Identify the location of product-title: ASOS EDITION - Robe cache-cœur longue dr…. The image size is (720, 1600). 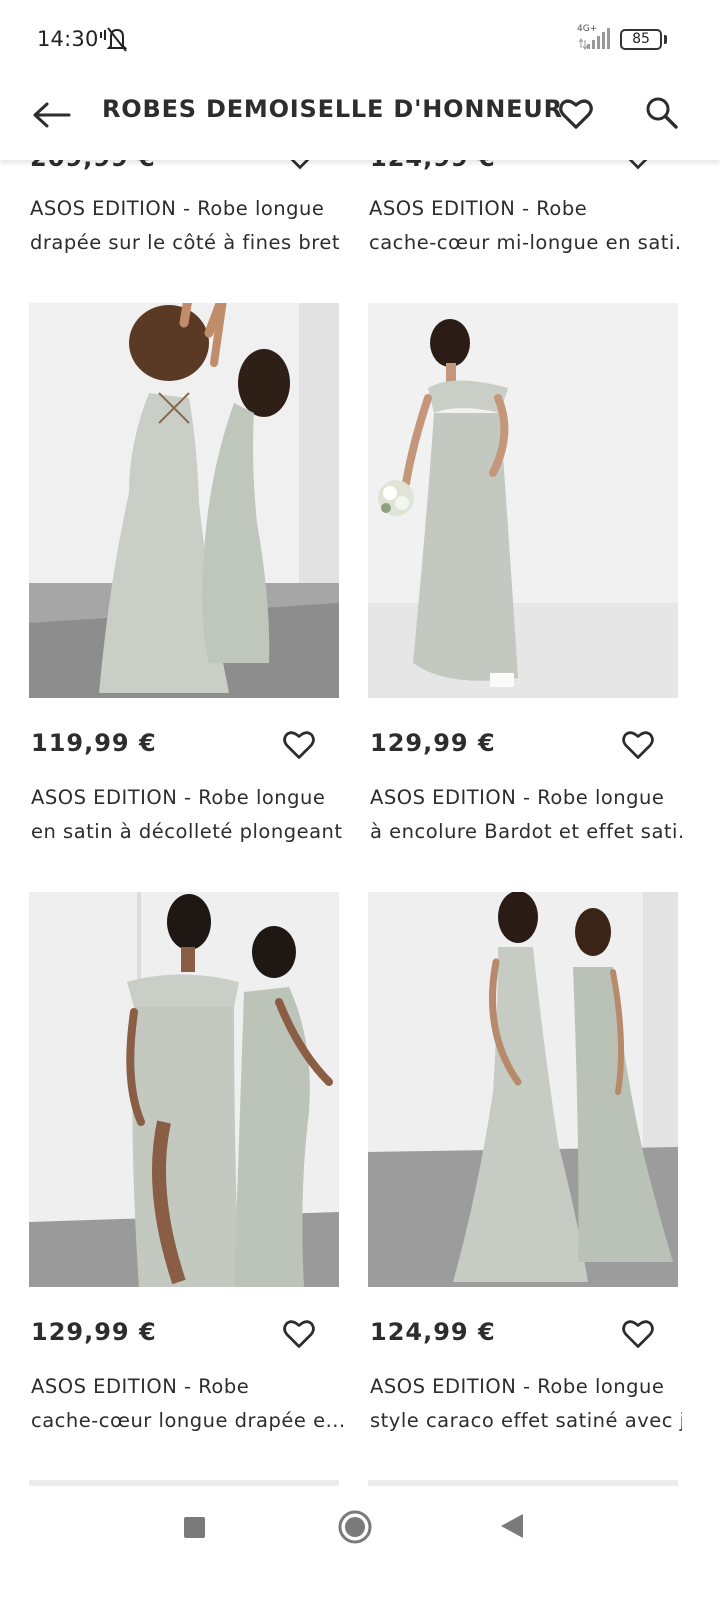
(187, 1404).